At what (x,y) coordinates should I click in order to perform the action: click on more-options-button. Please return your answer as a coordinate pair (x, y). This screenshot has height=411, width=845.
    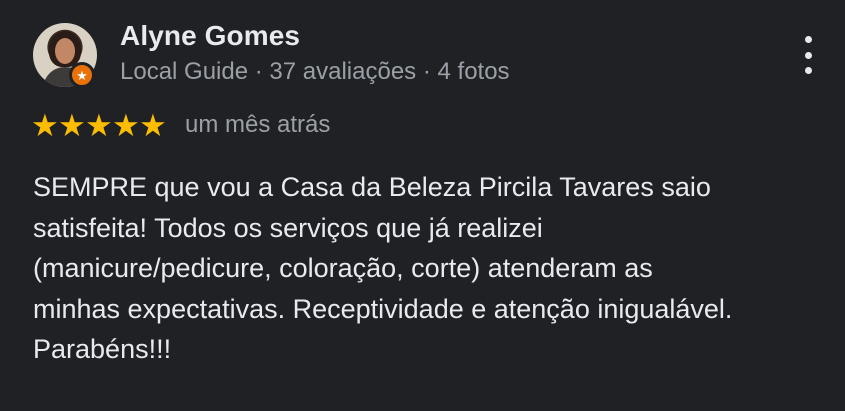
    Looking at the image, I should click on (808, 55).